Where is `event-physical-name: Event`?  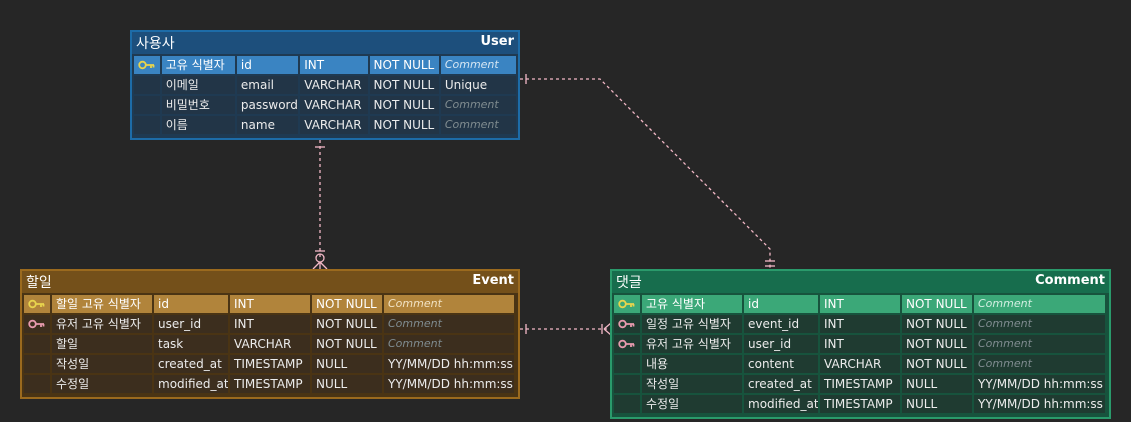 event-physical-name: Event is located at coordinates (493, 280).